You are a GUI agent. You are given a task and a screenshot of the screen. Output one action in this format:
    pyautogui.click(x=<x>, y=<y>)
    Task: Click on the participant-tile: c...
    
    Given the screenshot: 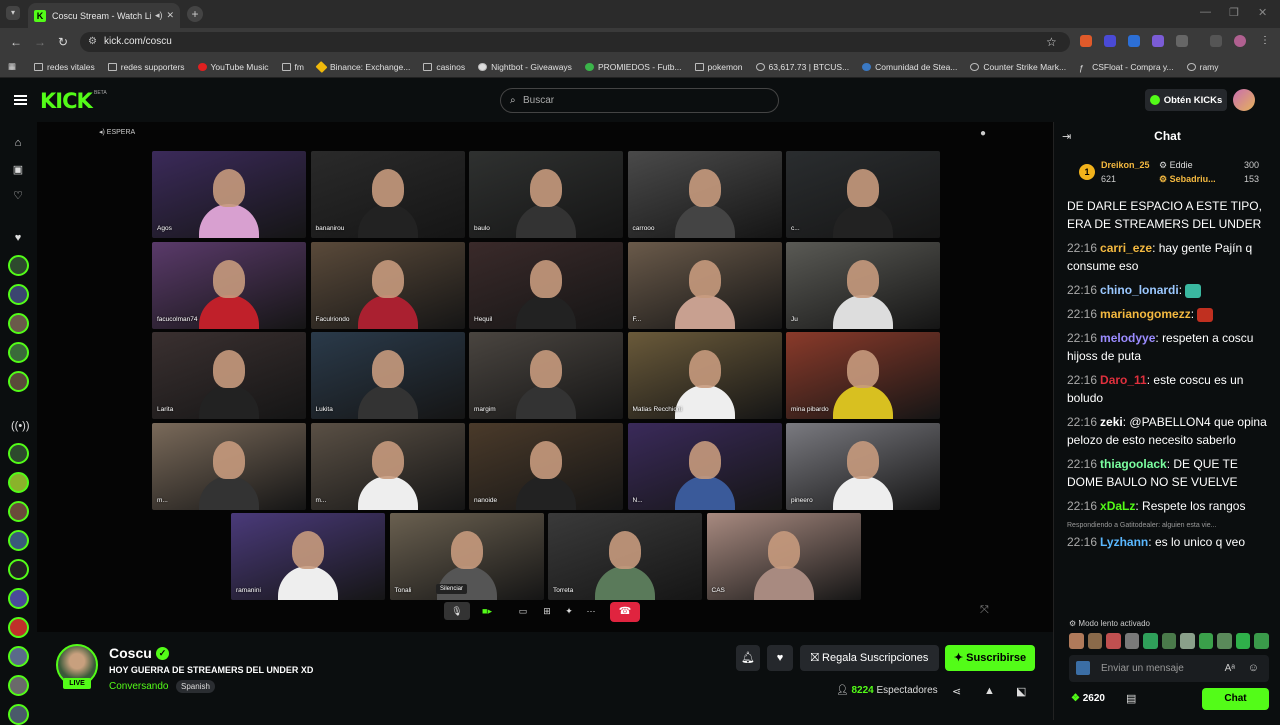 What is the action you would take?
    pyautogui.click(x=863, y=194)
    